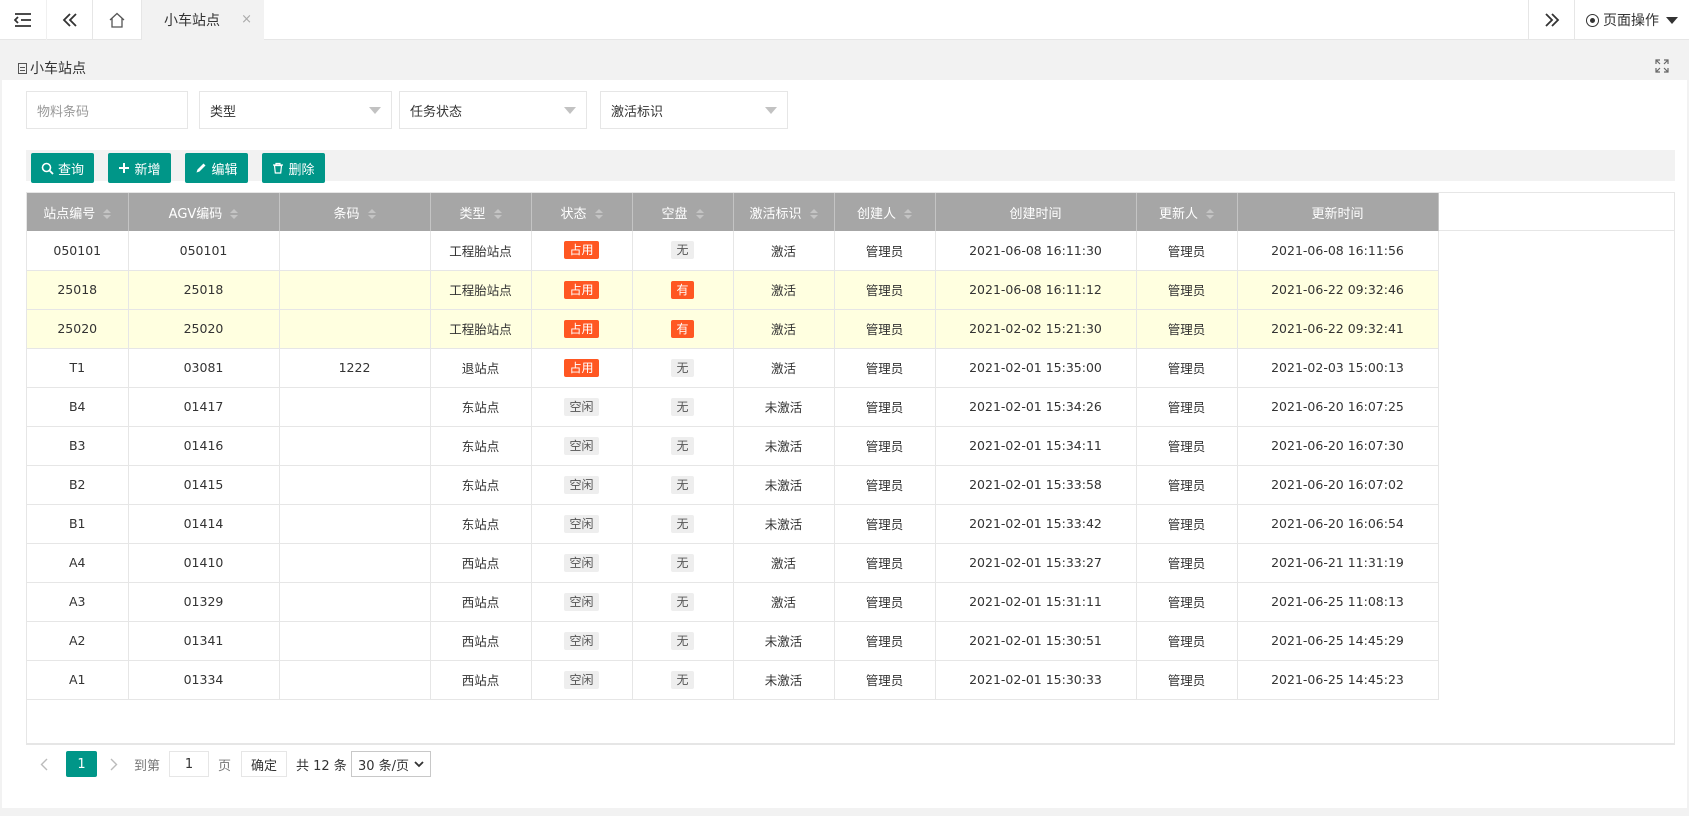 Image resolution: width=1689 pixels, height=816 pixels. Describe the element at coordinates (1338, 251) in the screenshot. I see `table-cell-updated: 2021-06-08 16:11:56` at that location.